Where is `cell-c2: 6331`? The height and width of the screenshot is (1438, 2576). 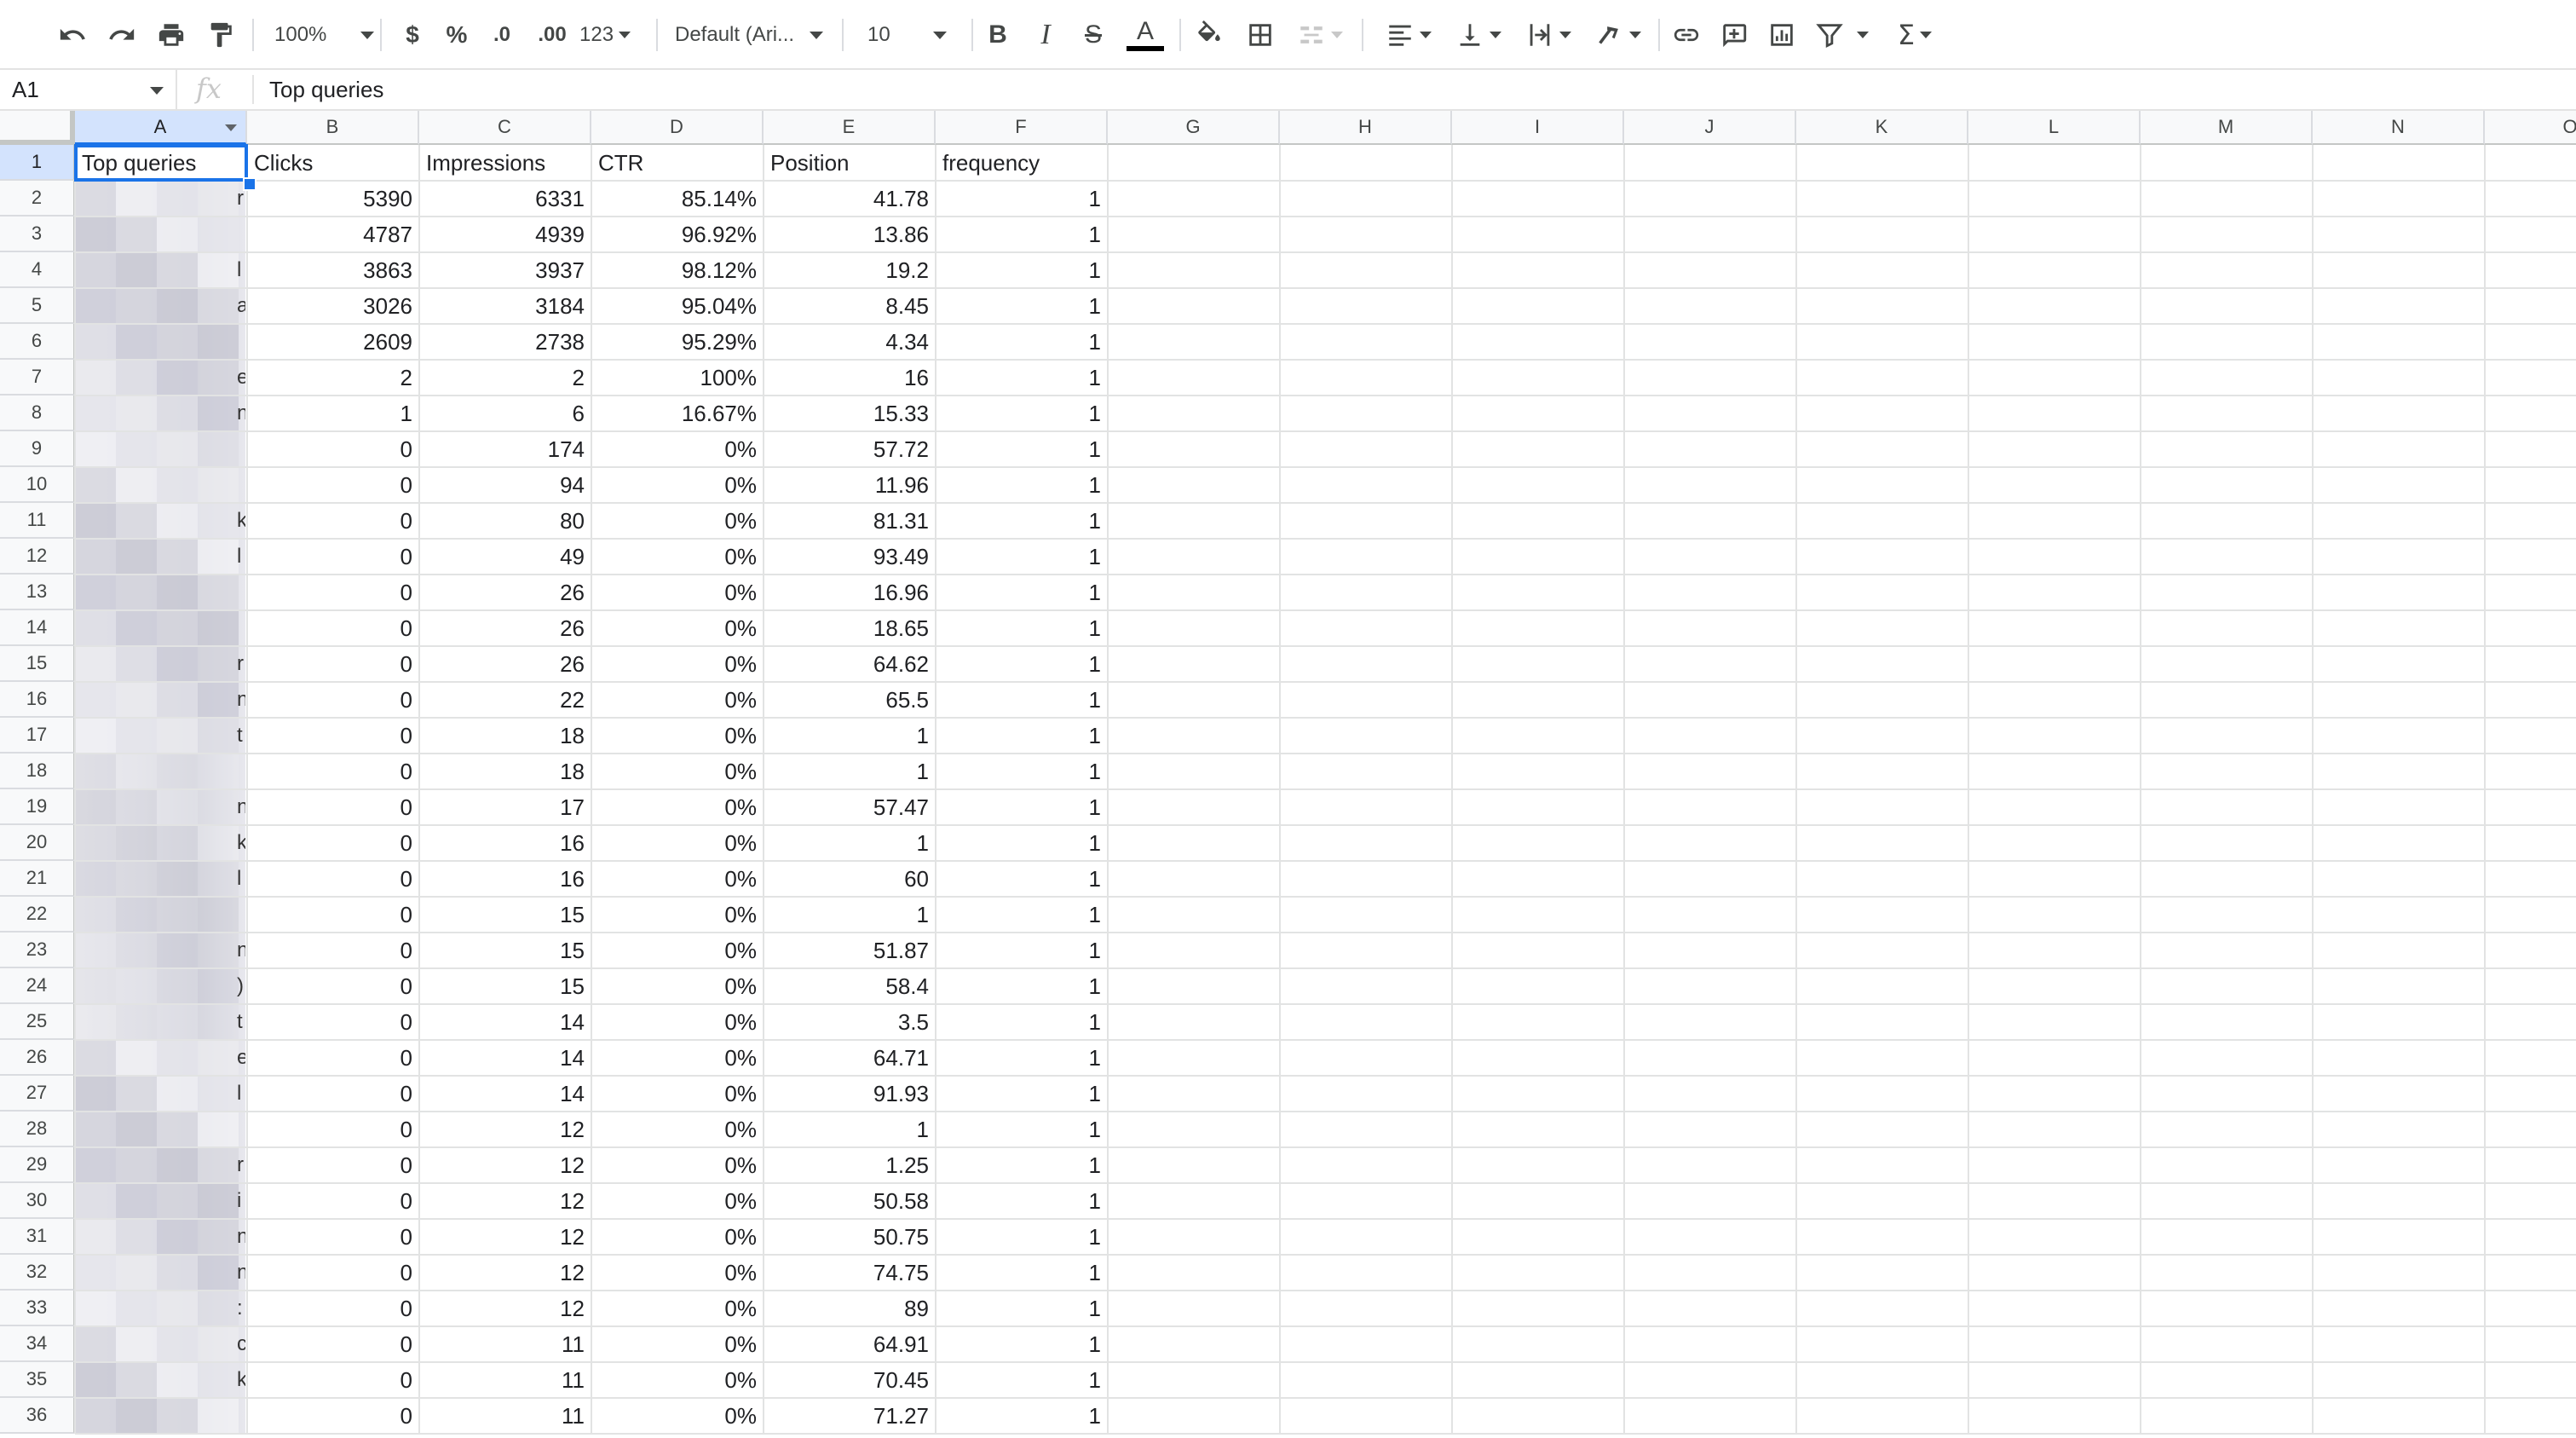 cell-c2: 6331 is located at coordinates (505, 199).